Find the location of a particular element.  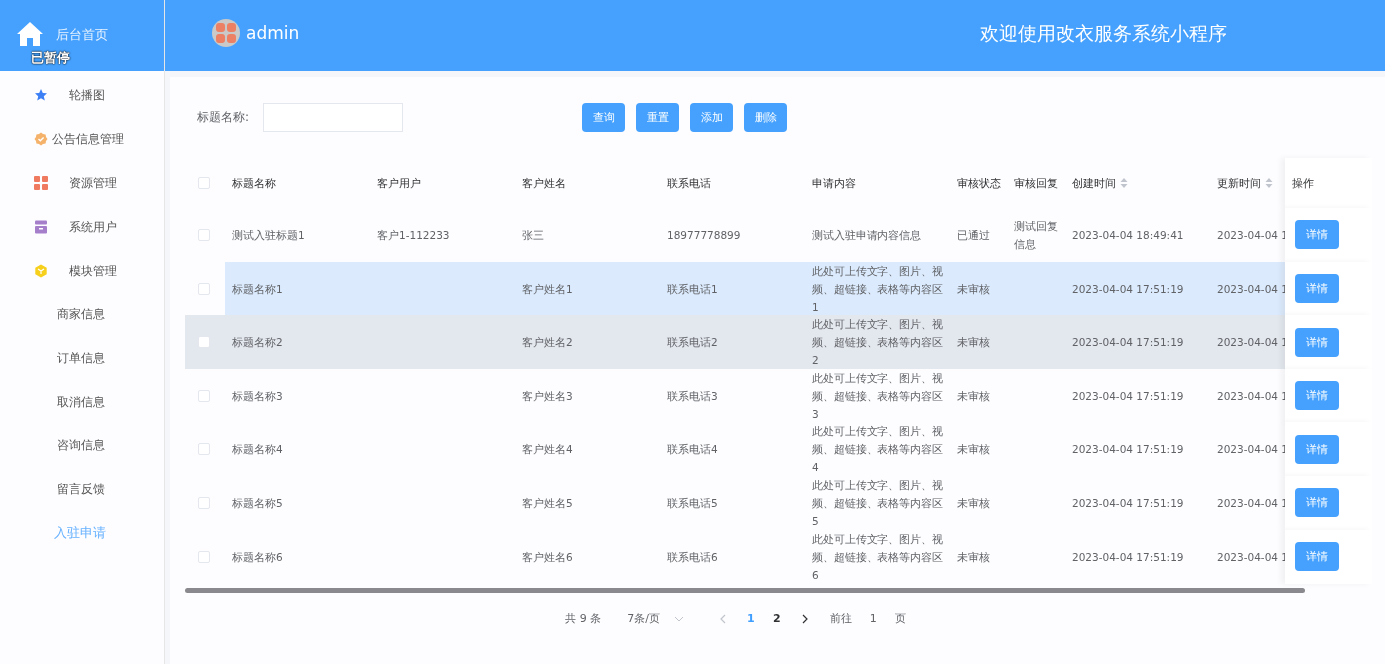

star-icon is located at coordinates (41, 95).